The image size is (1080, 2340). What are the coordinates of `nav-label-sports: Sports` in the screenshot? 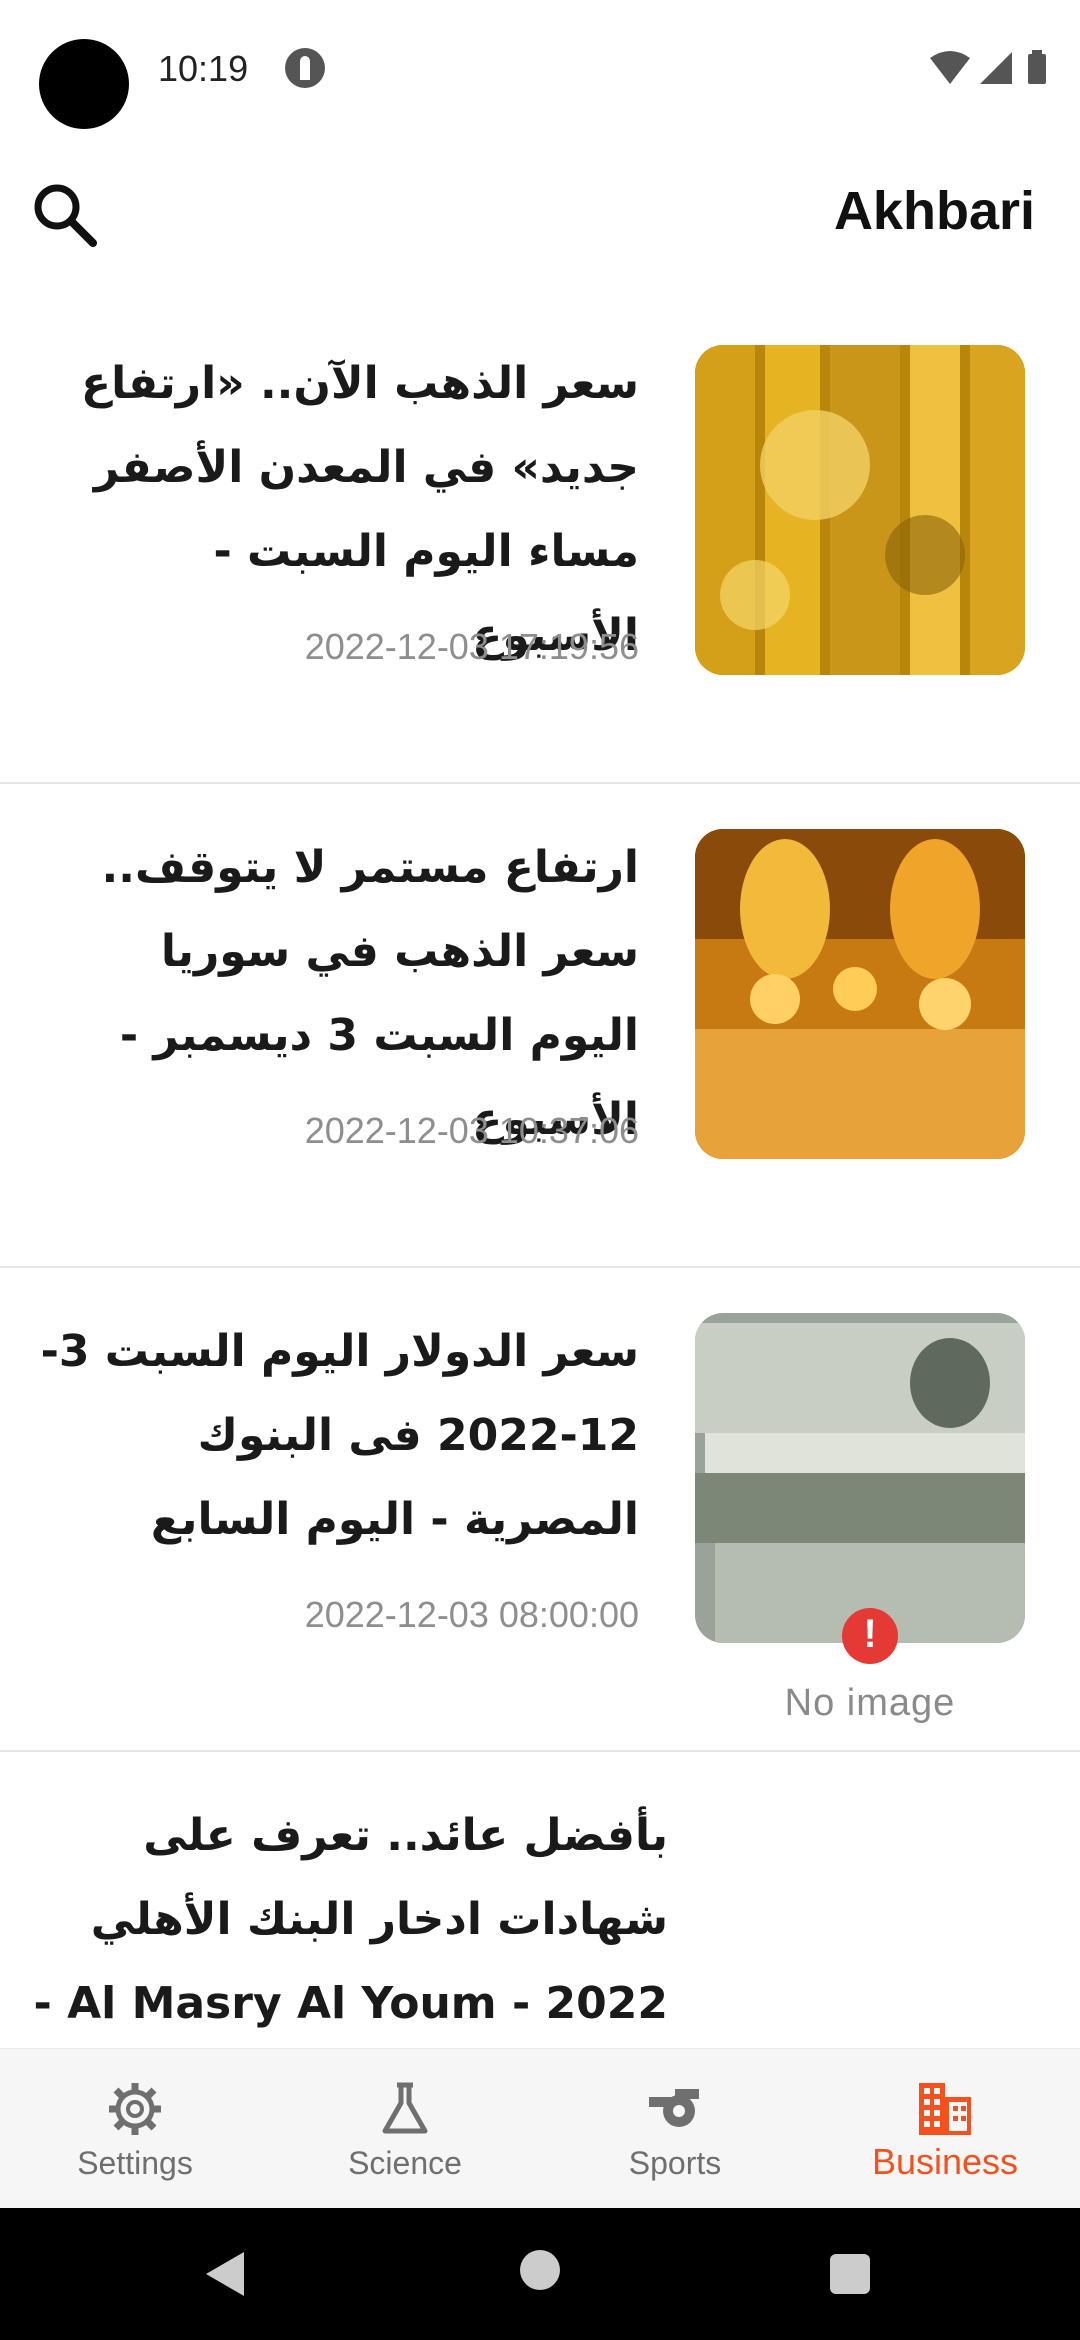 It's located at (675, 2163).